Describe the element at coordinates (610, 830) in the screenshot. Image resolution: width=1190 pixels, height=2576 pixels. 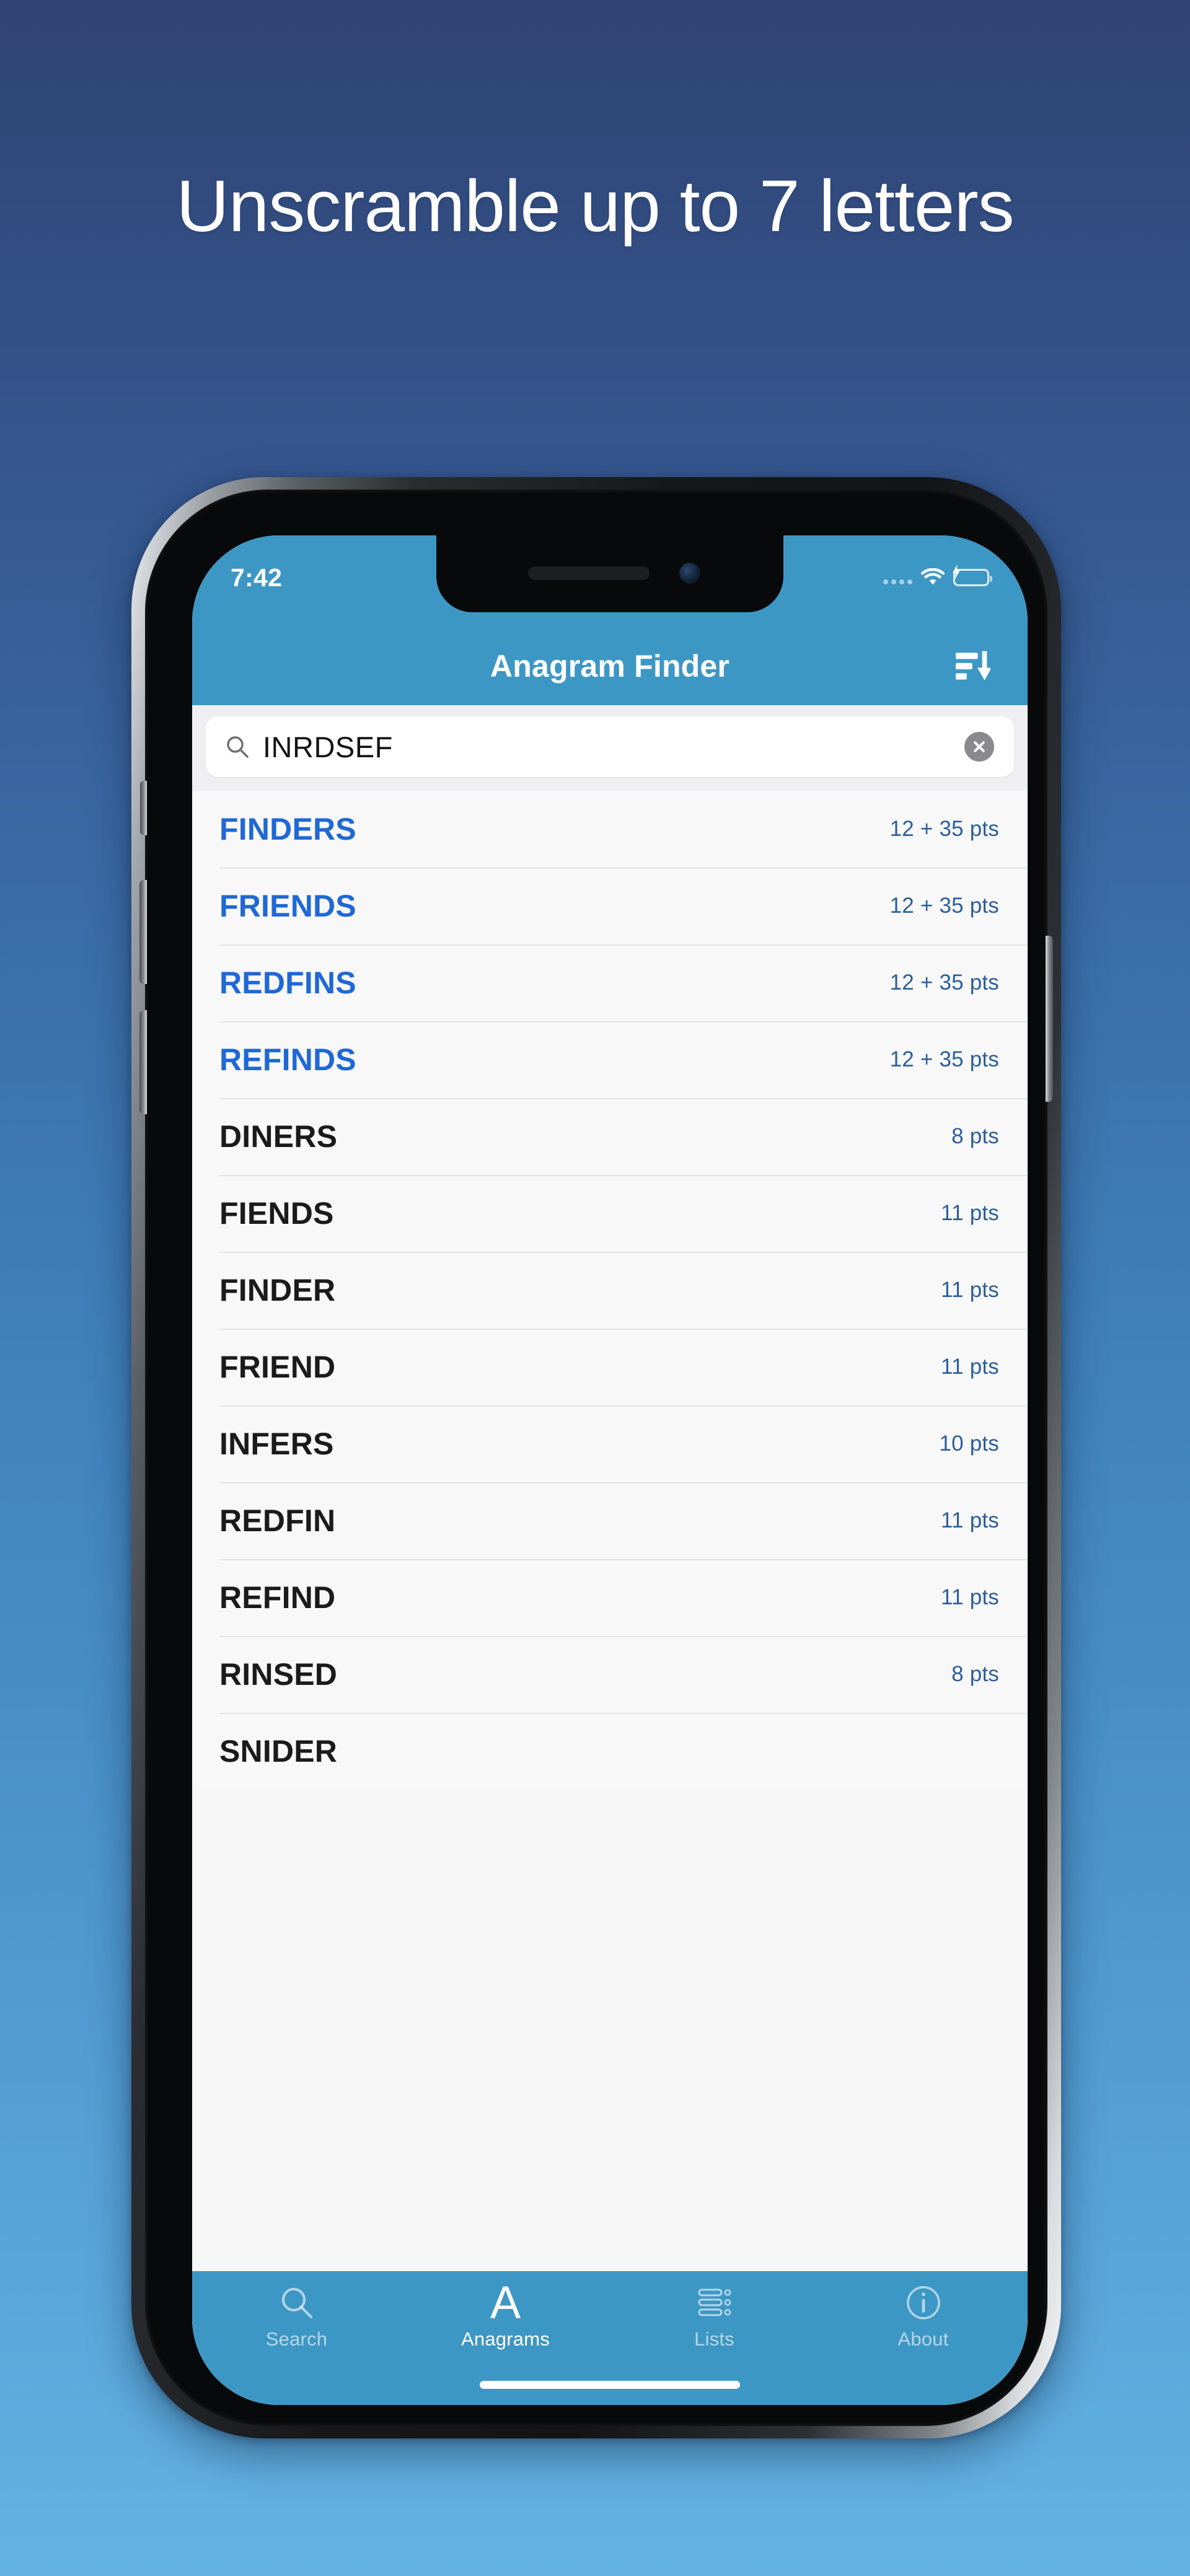
I see `result-row: FINDERS 12 + 35 pts` at that location.